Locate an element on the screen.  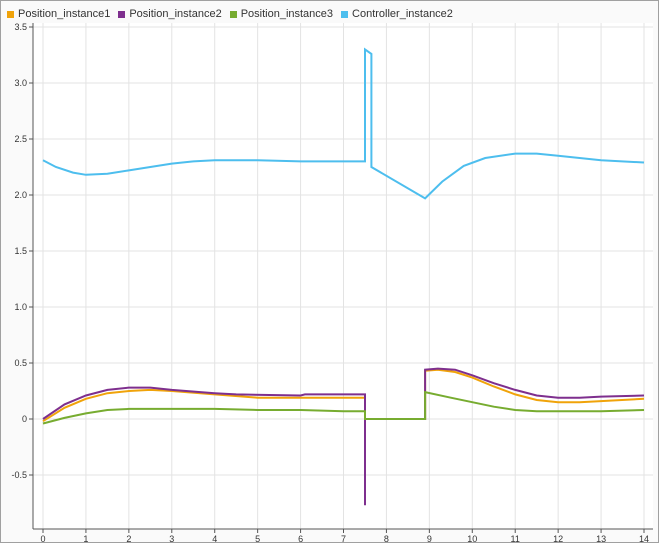
x-tick-label: 7 is located at coordinates (343, 538).